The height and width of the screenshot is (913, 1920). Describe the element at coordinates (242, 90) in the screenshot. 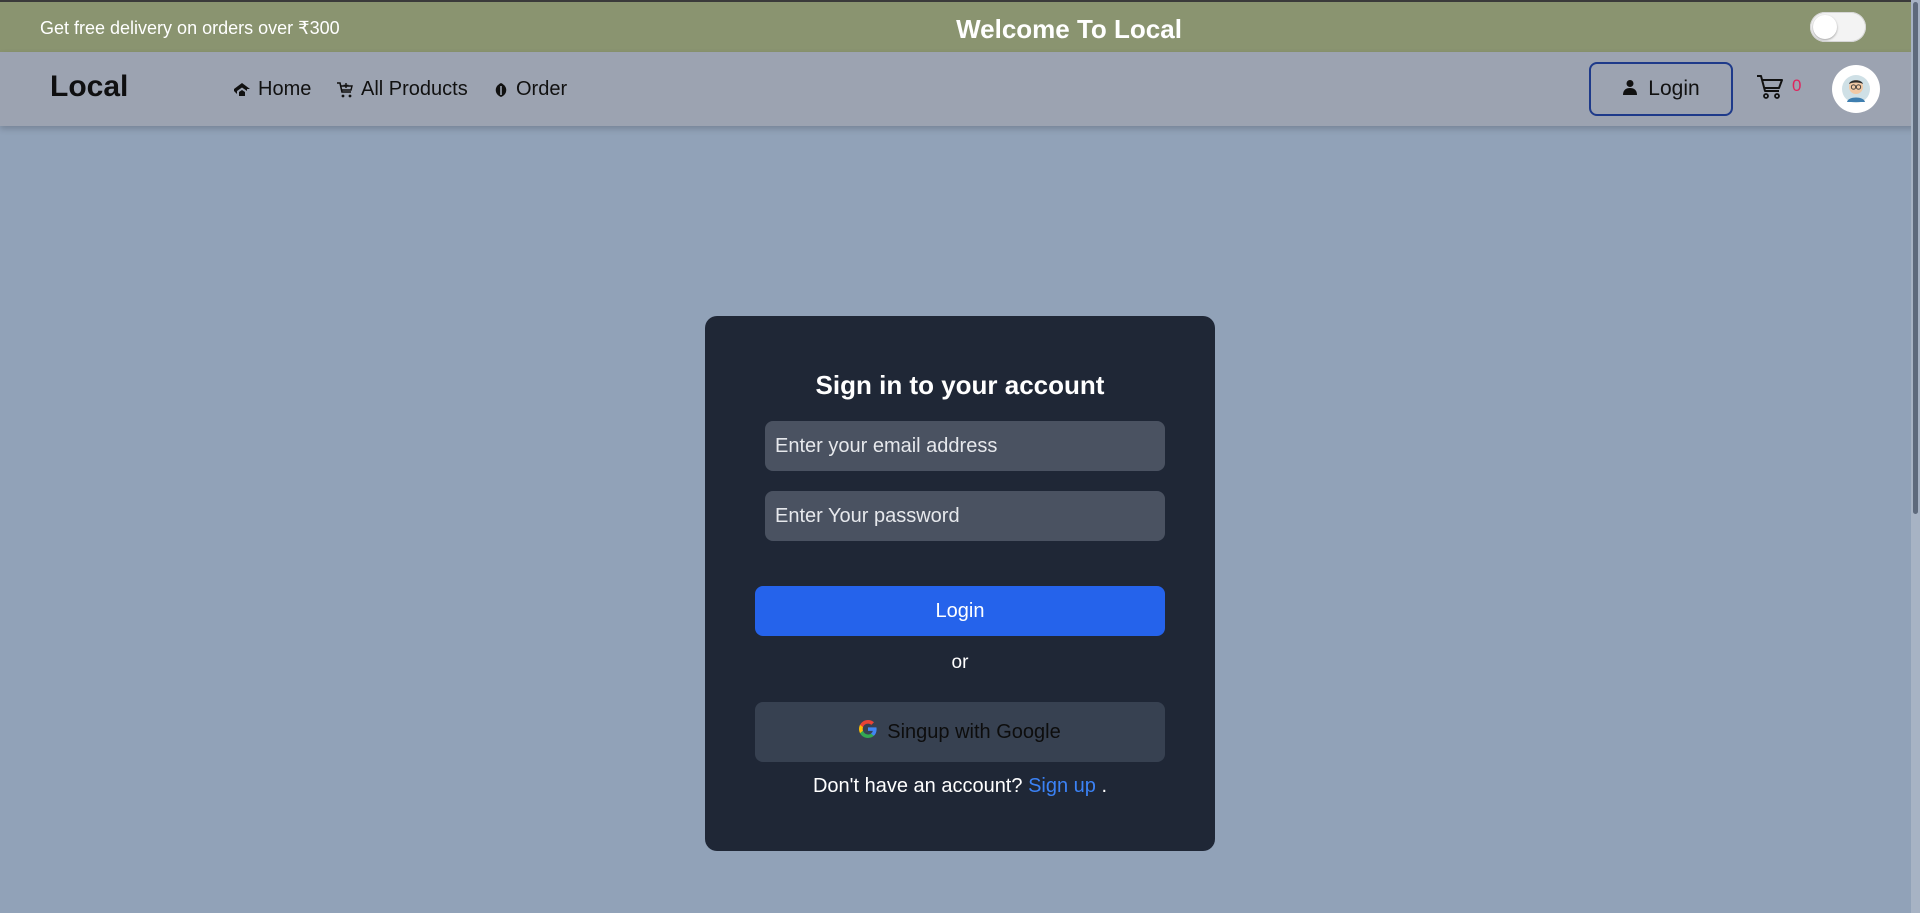

I see `home-icon` at that location.